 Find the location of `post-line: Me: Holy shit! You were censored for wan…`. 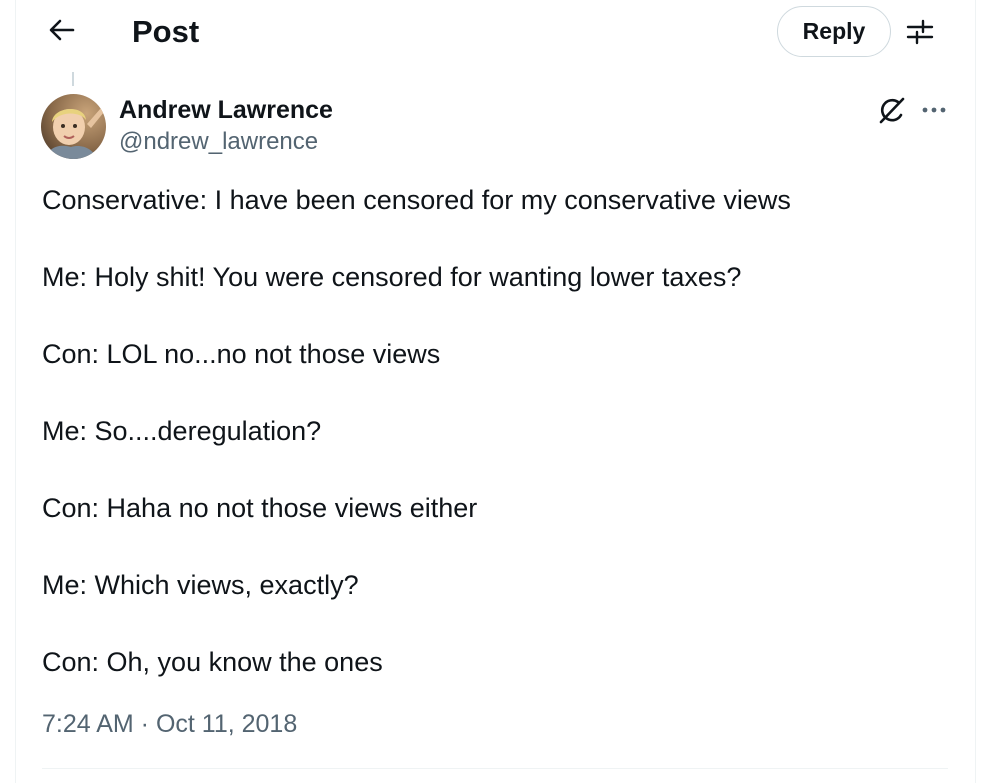

post-line: Me: Holy shit! You were censored for wan… is located at coordinates (392, 277).